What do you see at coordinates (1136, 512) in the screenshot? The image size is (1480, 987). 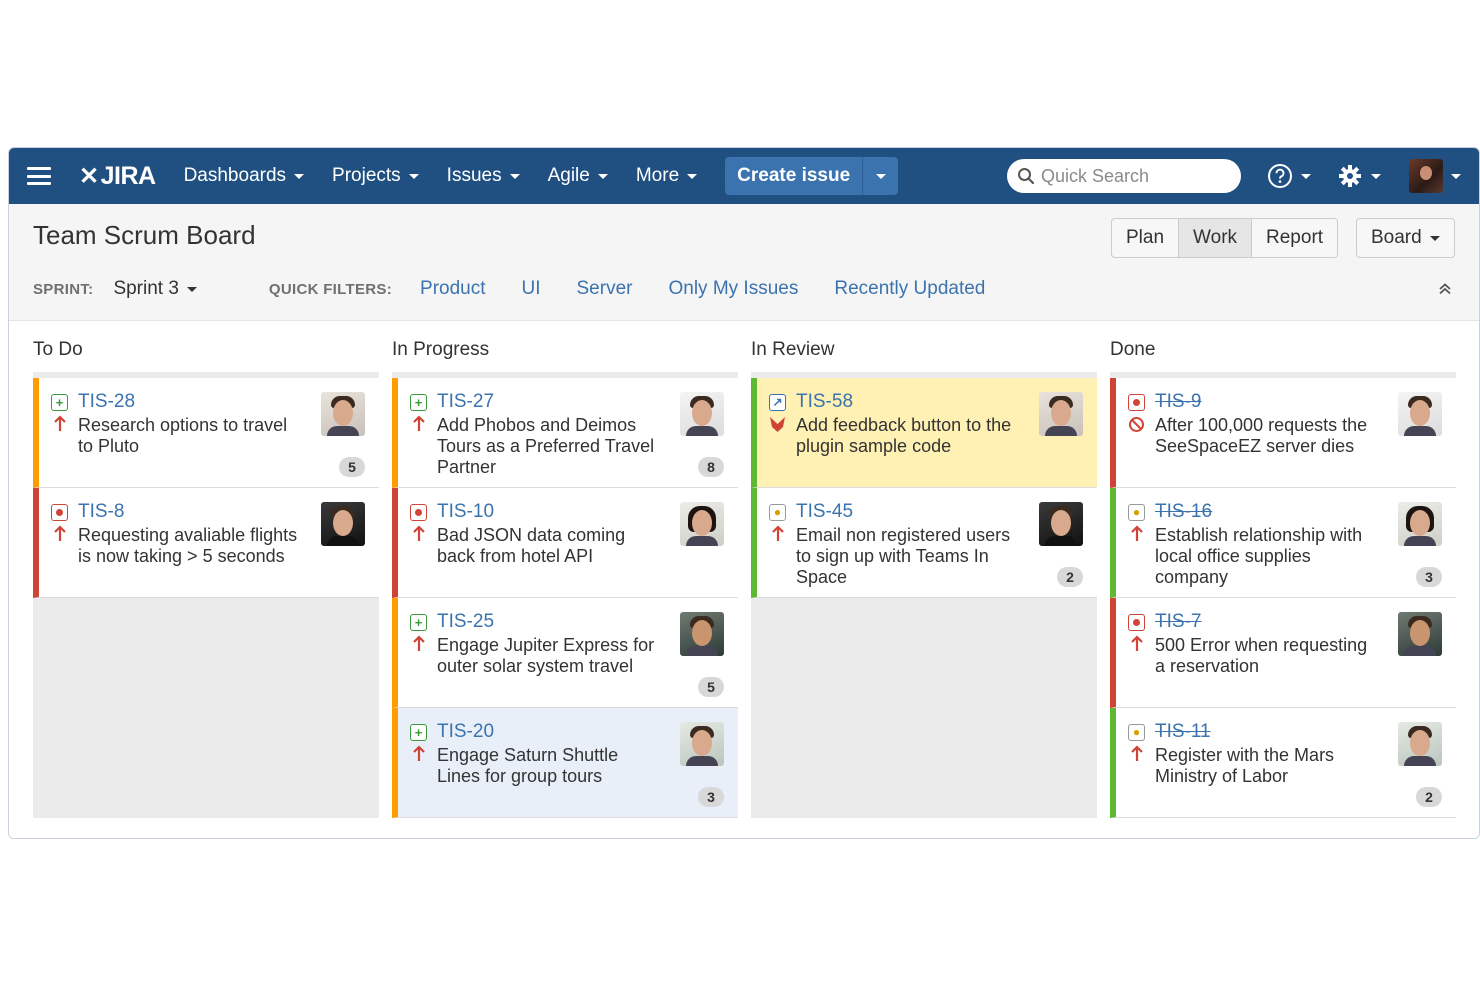 I see `idea-icon: ●` at bounding box center [1136, 512].